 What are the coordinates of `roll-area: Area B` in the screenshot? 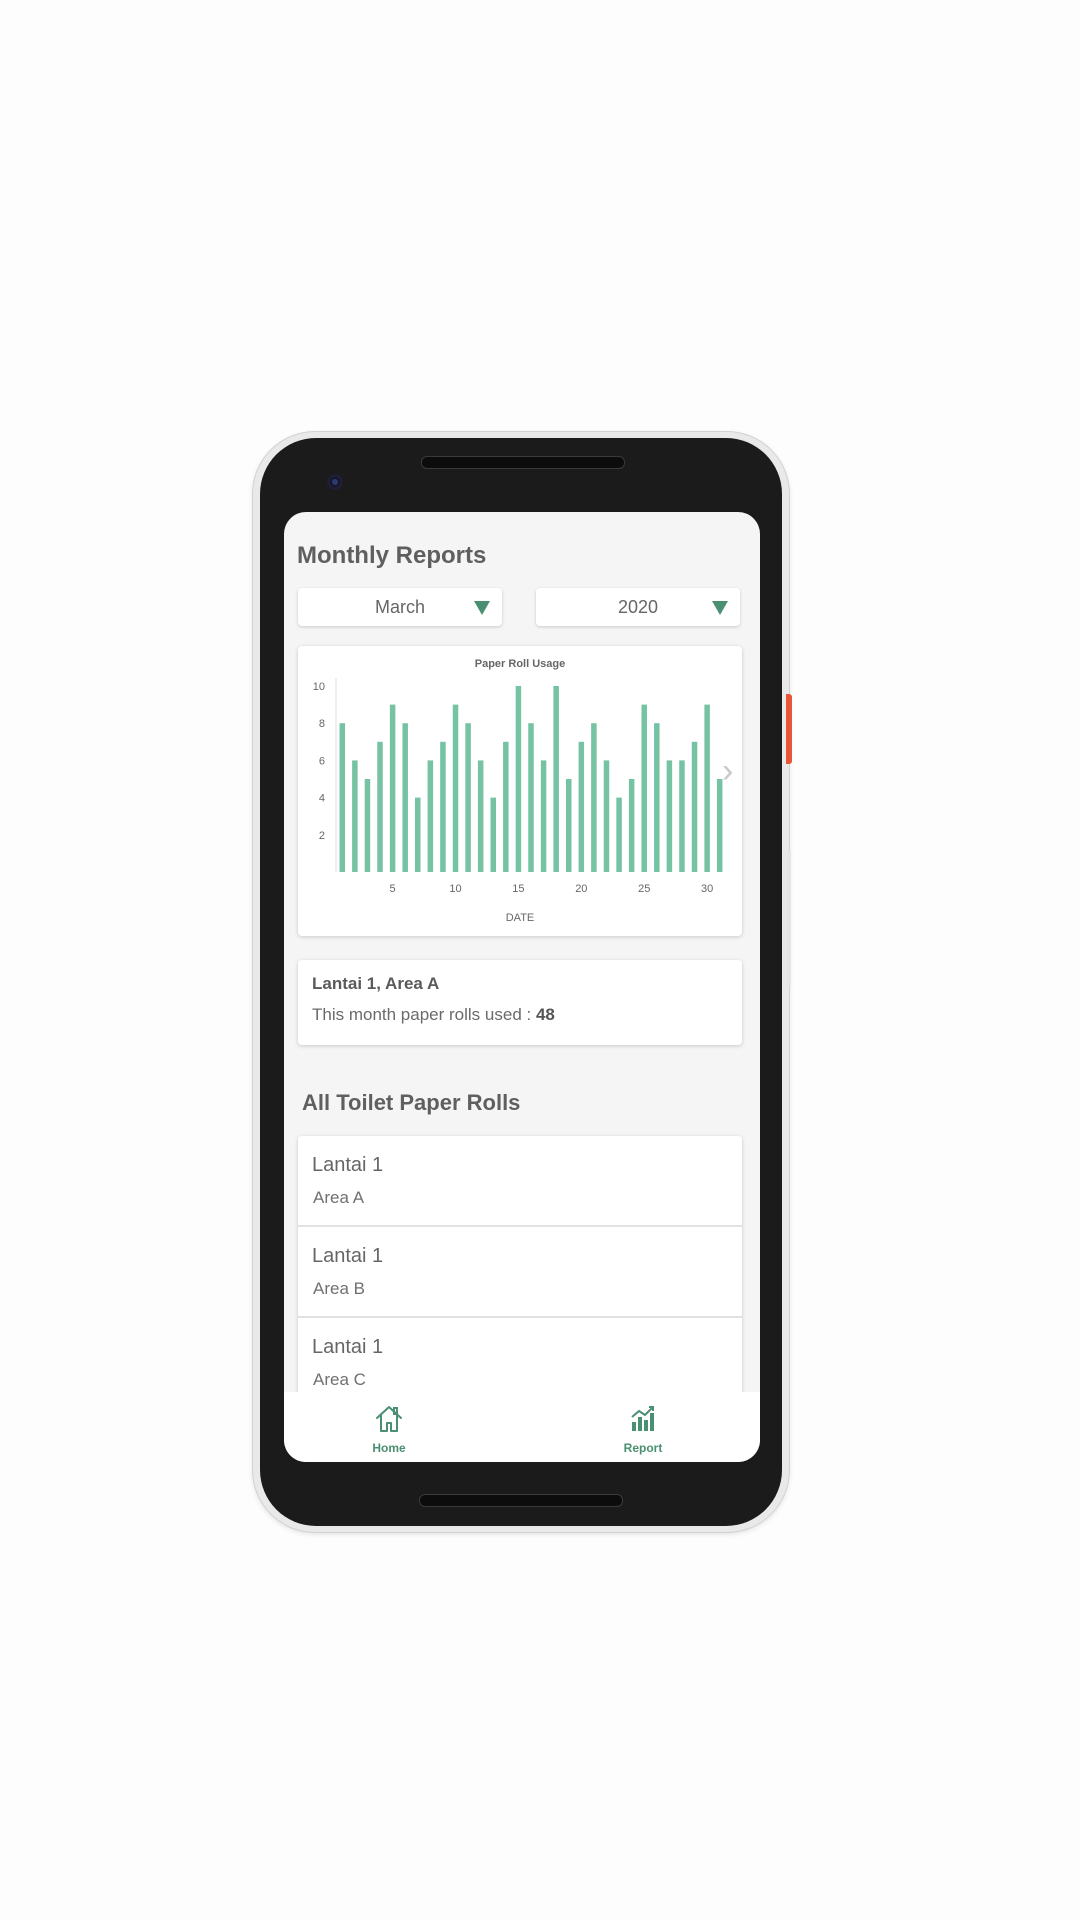 It's located at (339, 1288).